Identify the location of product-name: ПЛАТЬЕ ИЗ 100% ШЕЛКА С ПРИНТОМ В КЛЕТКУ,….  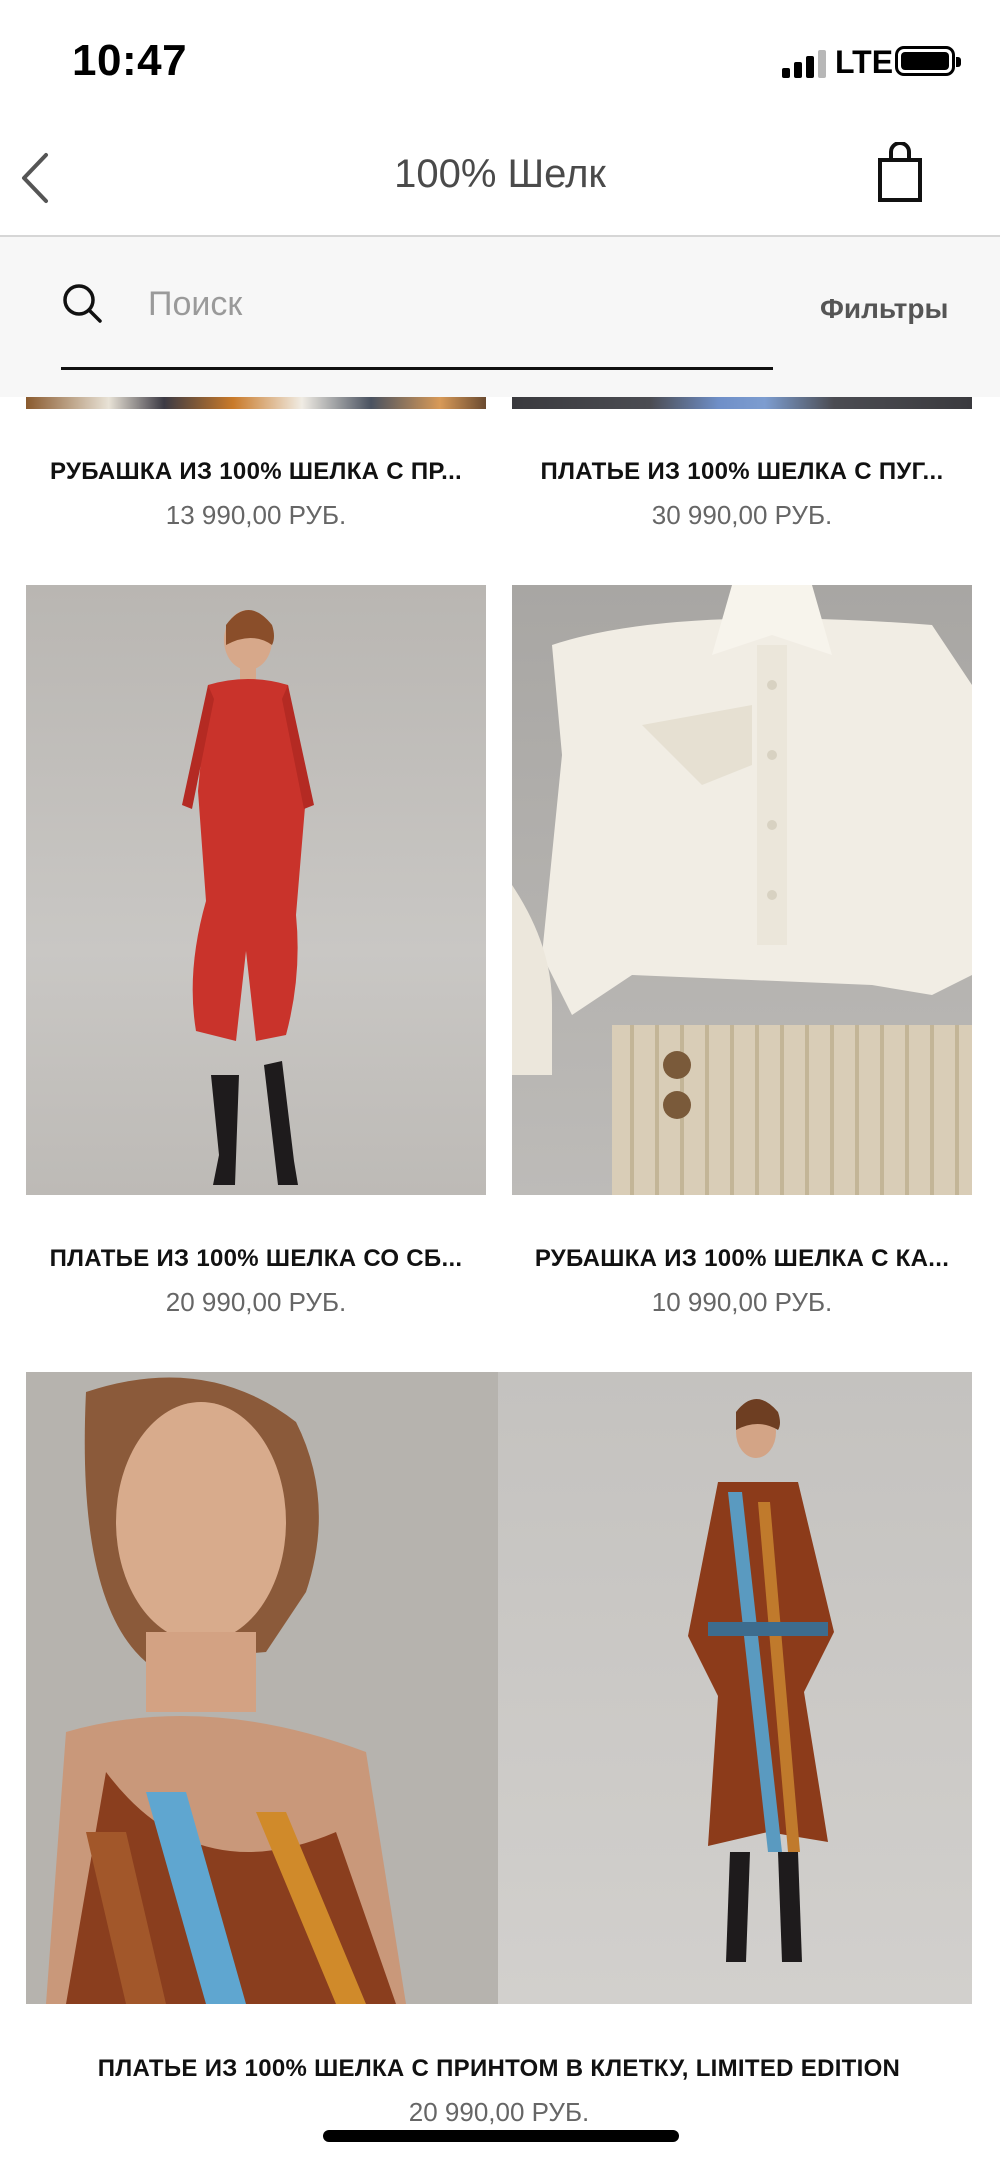
(499, 2069).